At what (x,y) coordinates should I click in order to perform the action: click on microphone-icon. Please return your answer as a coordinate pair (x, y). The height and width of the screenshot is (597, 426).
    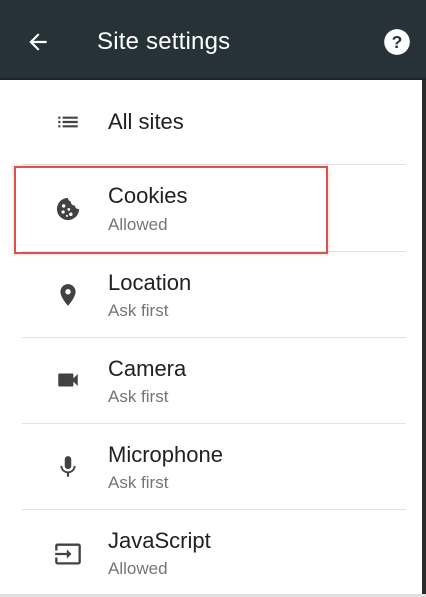
    Looking at the image, I should click on (68, 467).